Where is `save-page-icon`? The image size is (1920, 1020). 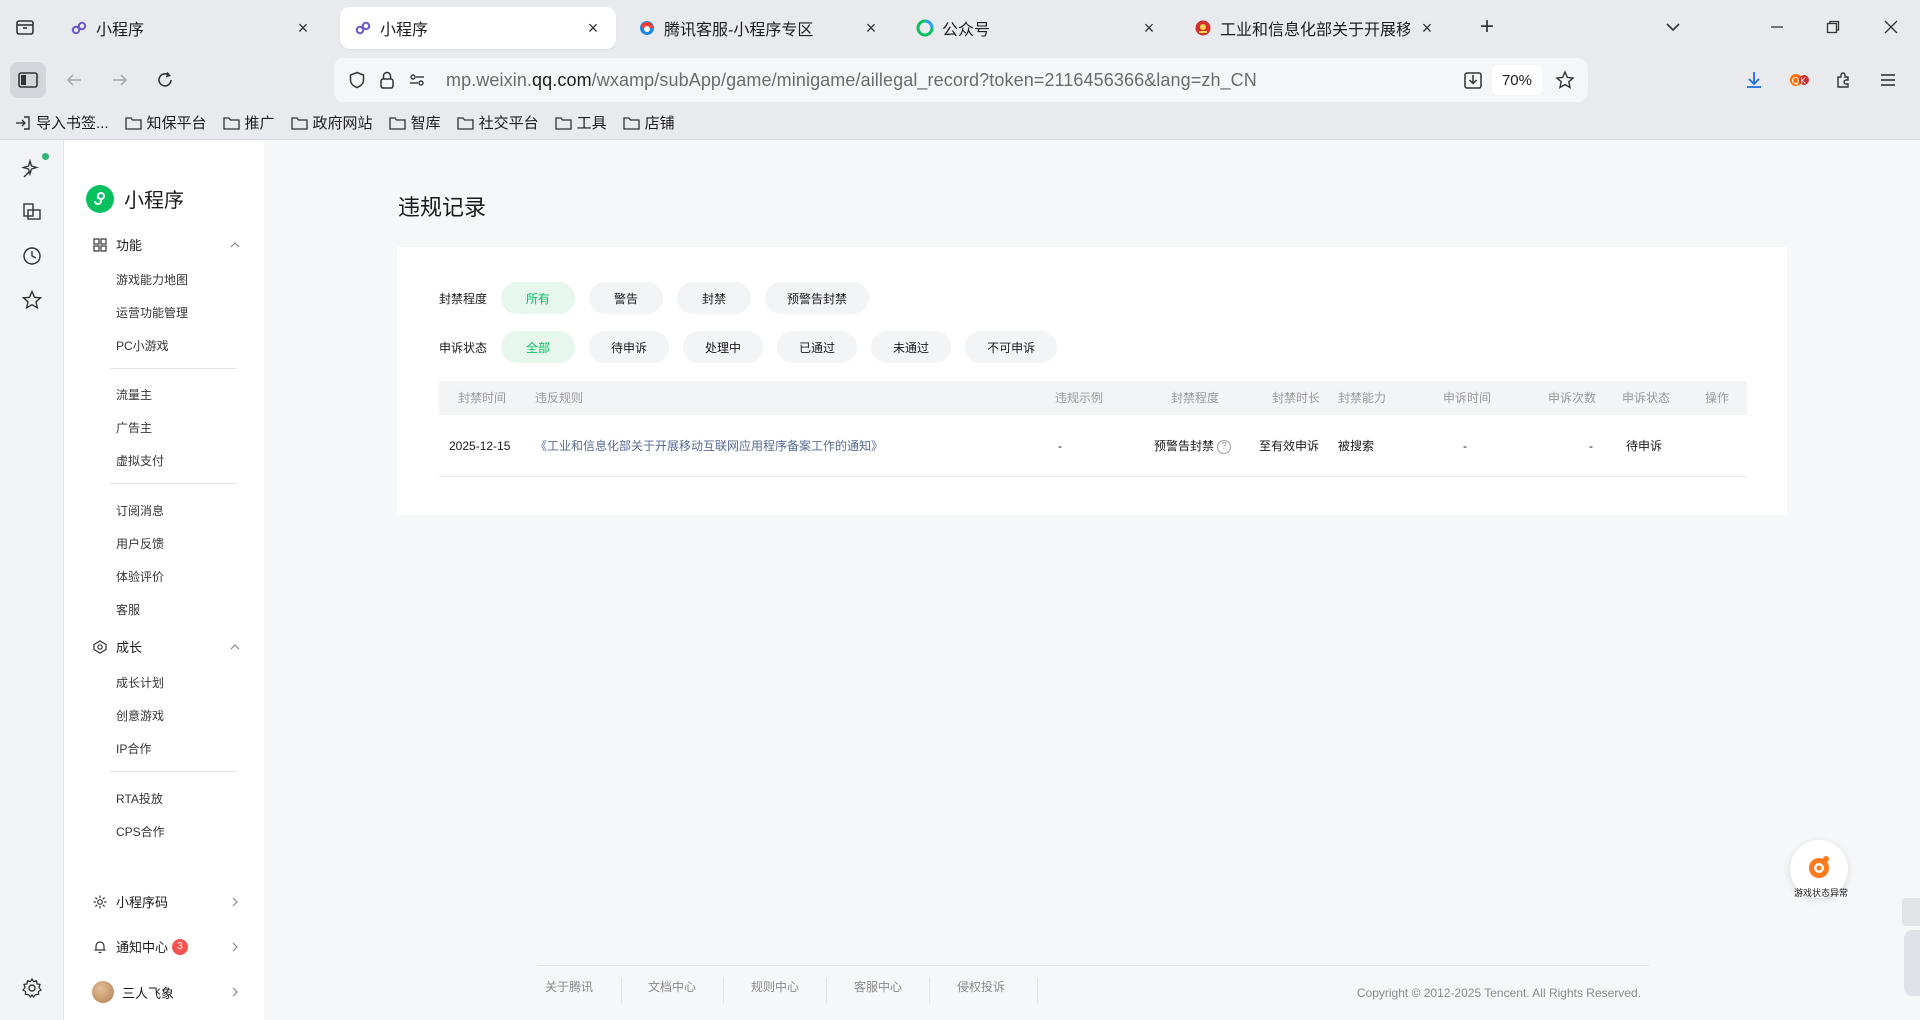
save-page-icon is located at coordinates (1473, 80).